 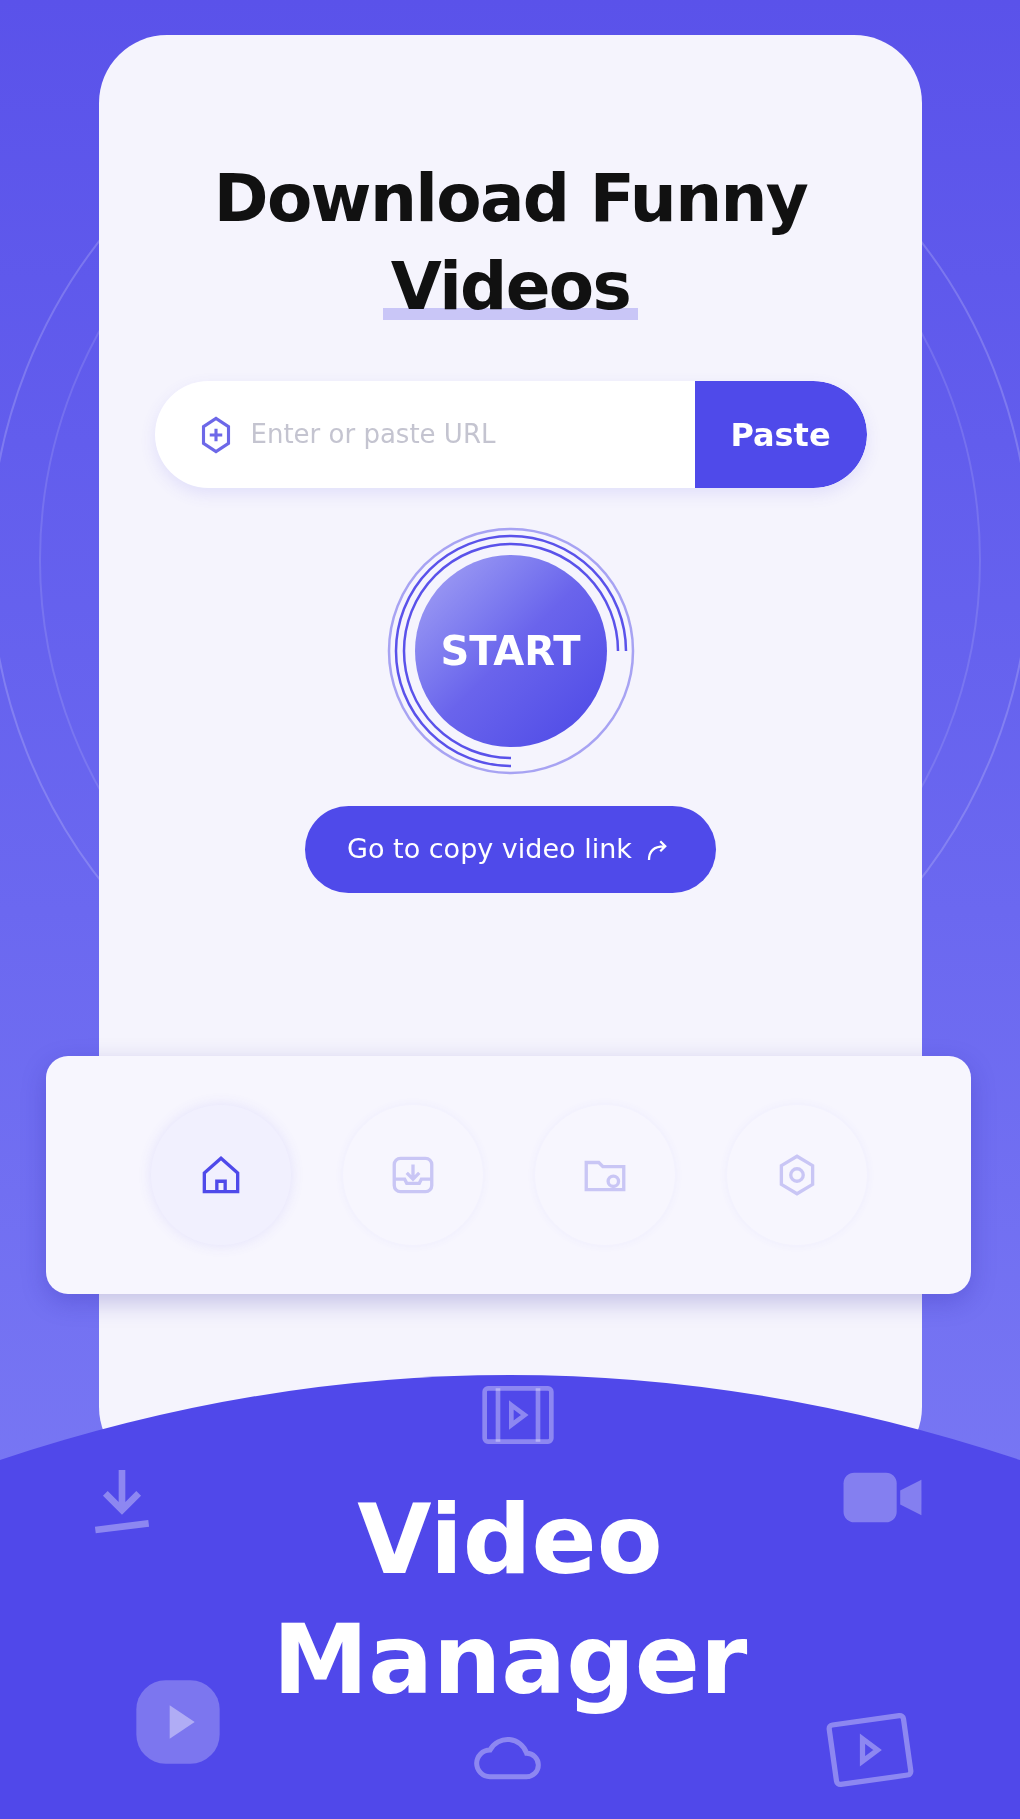 What do you see at coordinates (510, 198) in the screenshot?
I see `screen-title: Download Funny` at bounding box center [510, 198].